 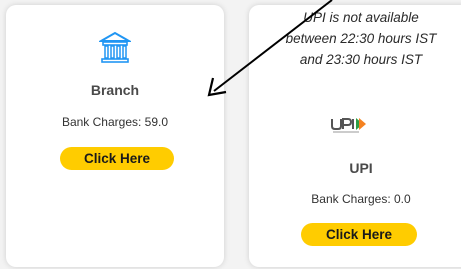 I want to click on upi-bank-charges: Bank Charges: 0.0, so click(x=361, y=199).